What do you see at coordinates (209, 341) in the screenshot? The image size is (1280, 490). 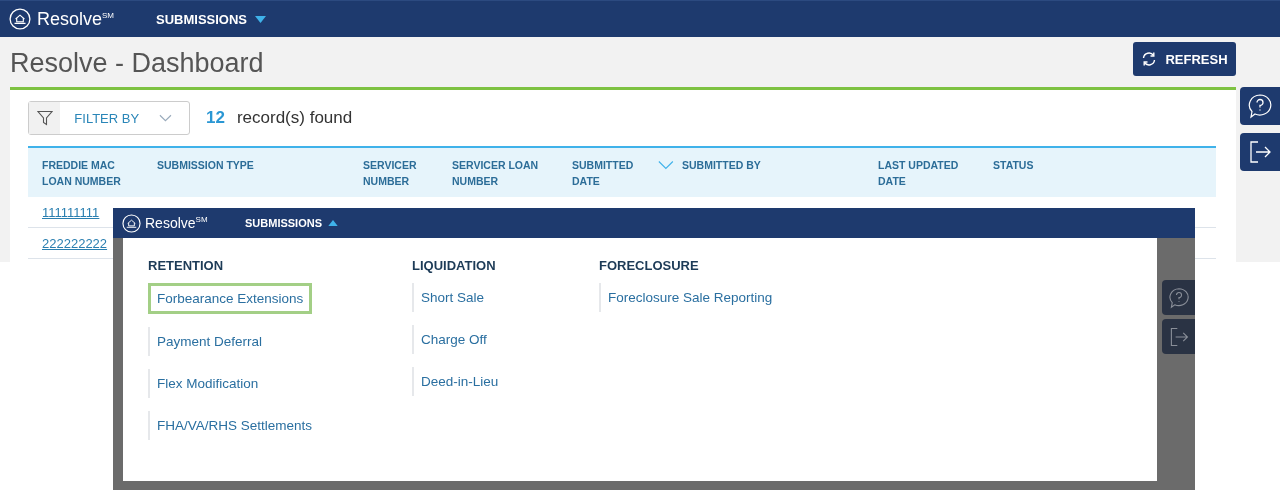 I see `menu-item: Payment Deferral` at bounding box center [209, 341].